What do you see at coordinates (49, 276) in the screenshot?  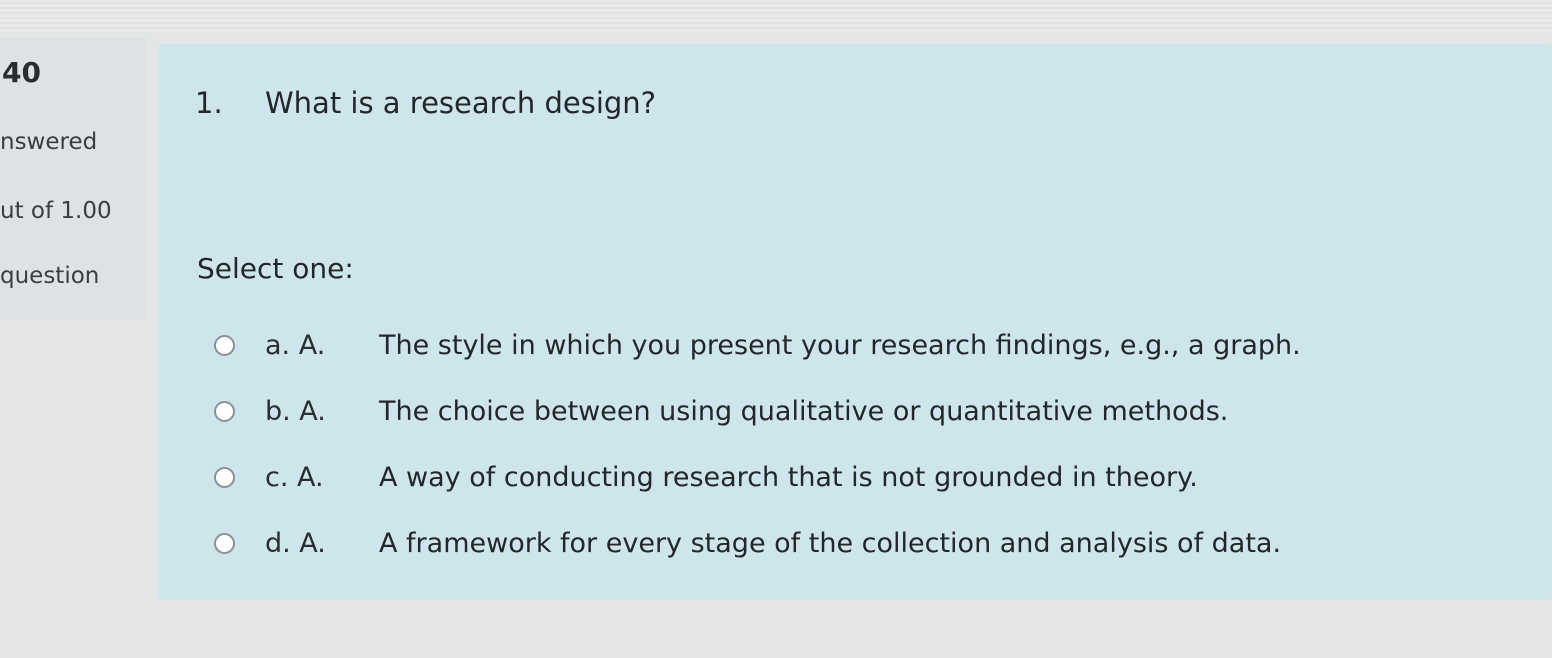 I see `flag-question-link: question` at bounding box center [49, 276].